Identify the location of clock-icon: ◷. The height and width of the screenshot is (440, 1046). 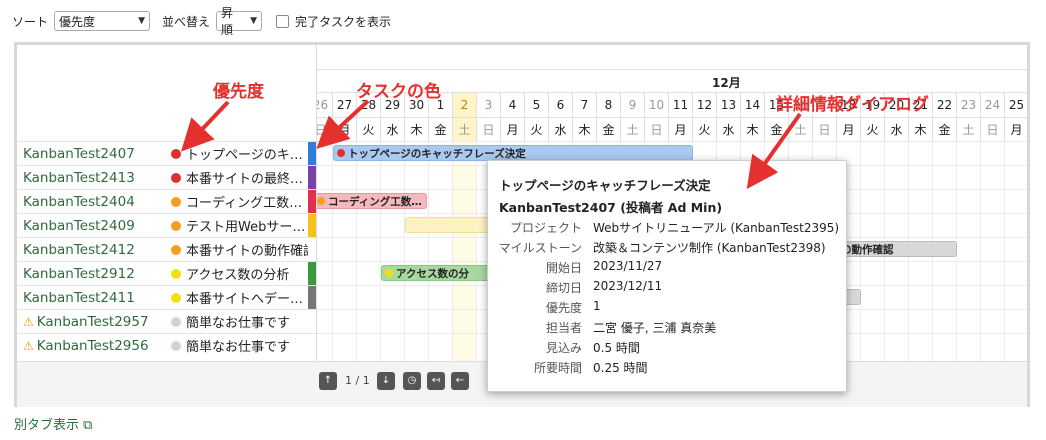
(412, 381).